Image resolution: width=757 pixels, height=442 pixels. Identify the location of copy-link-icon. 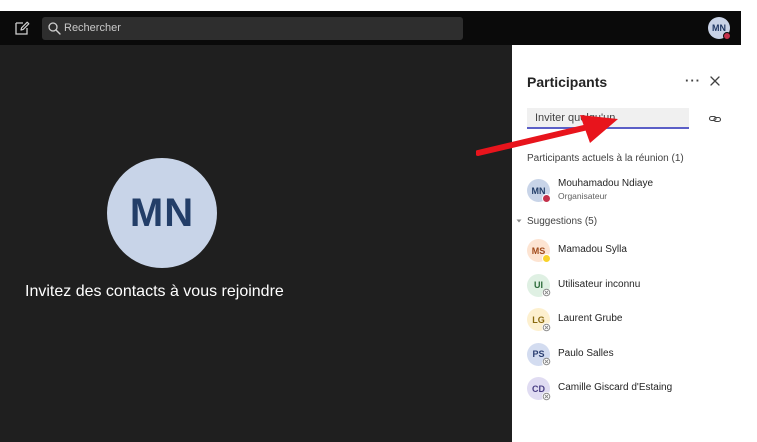
(715, 119).